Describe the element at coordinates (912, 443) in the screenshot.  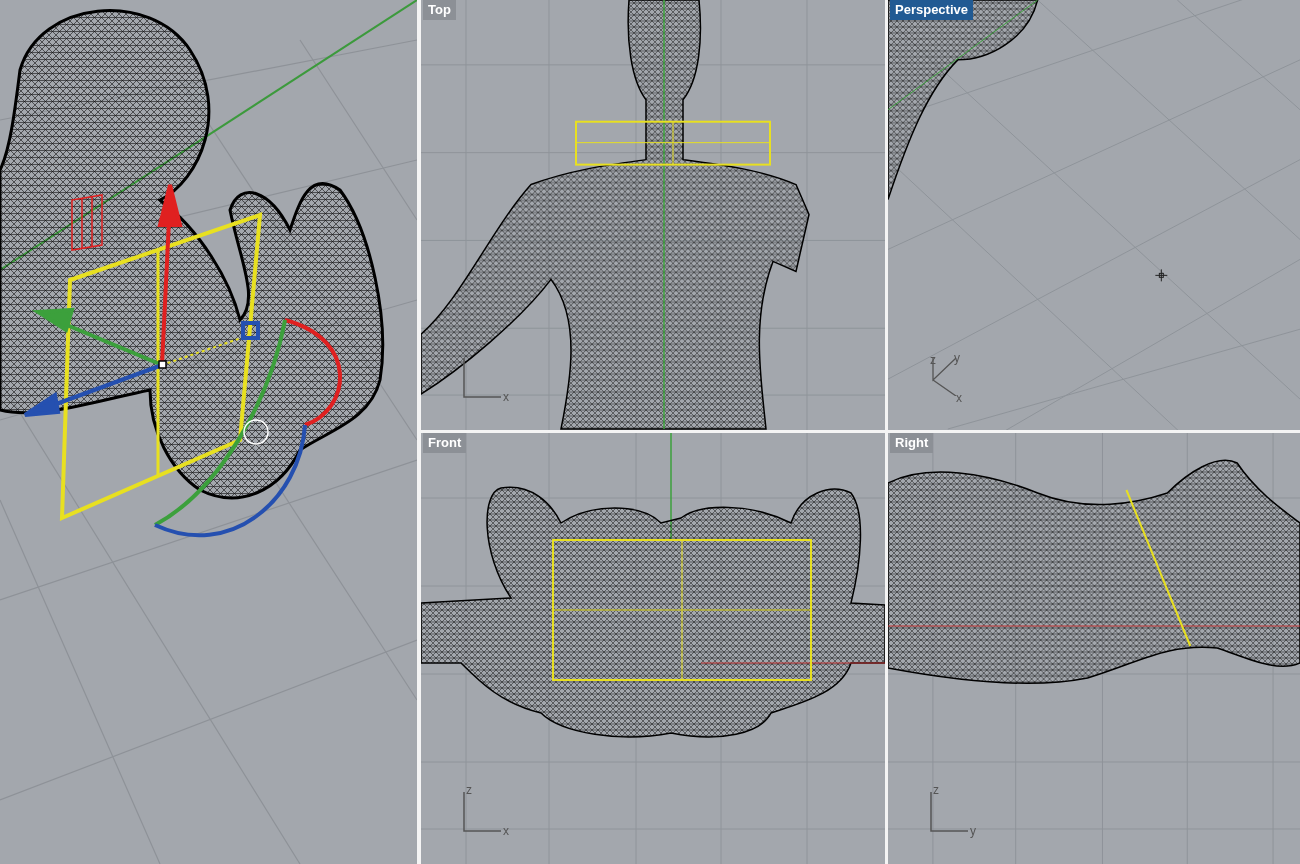
I see `viewport-tab: Right` at that location.